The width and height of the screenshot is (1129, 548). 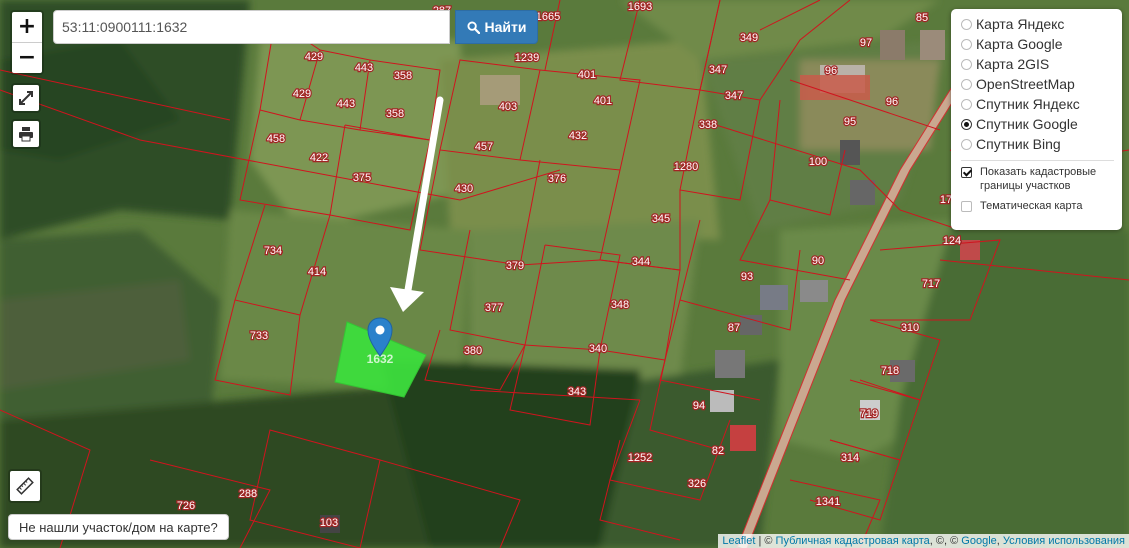 I want to click on search-input, so click(x=251, y=27).